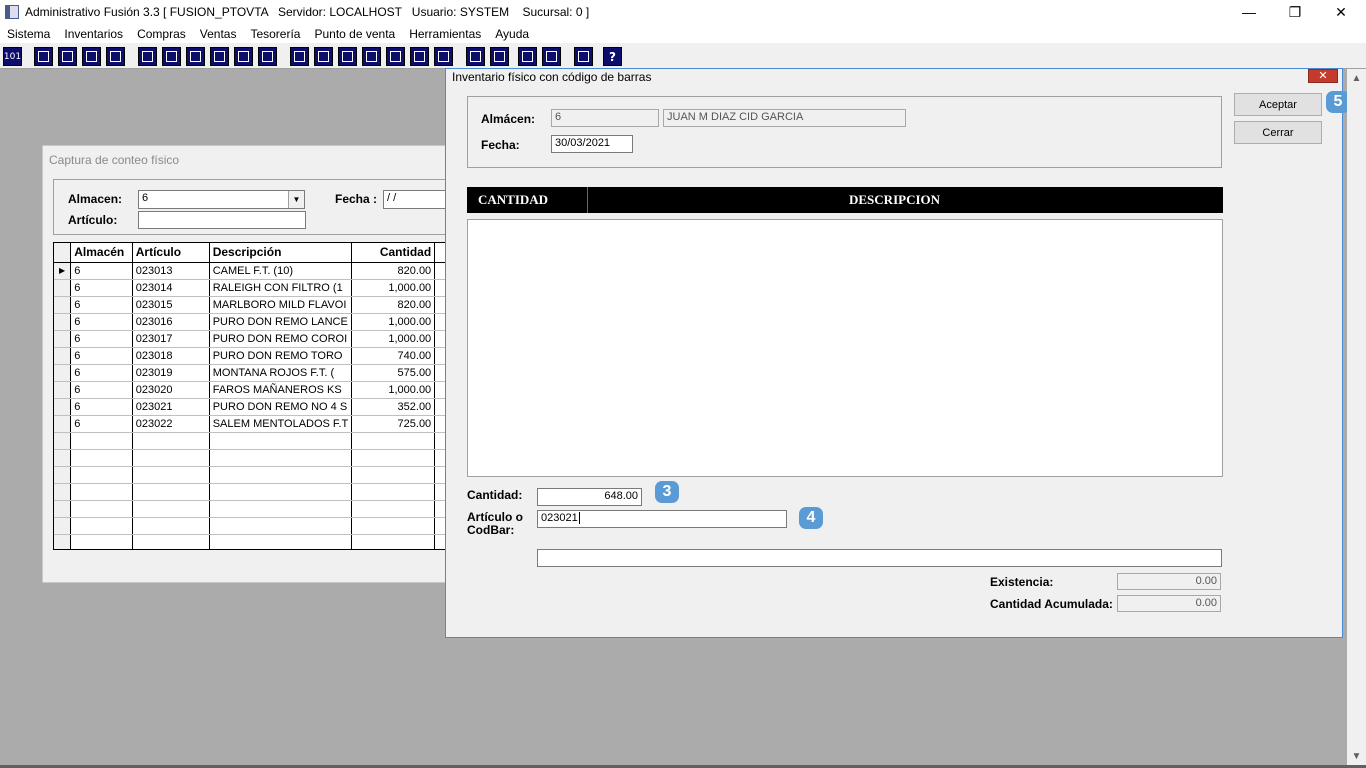  What do you see at coordinates (91, 56) in the screenshot?
I see `exchange-icon` at bounding box center [91, 56].